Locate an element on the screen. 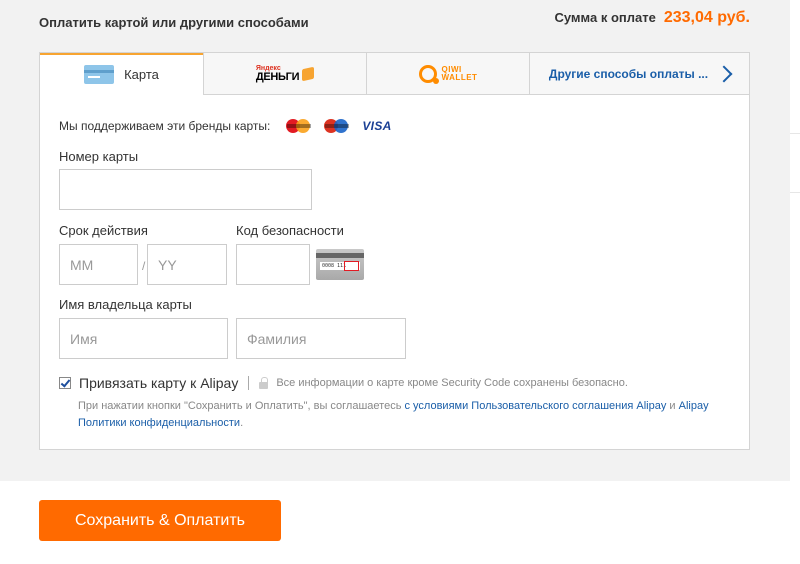  save-and-pay-button: Сохранить & Оплатить is located at coordinates (160, 520).